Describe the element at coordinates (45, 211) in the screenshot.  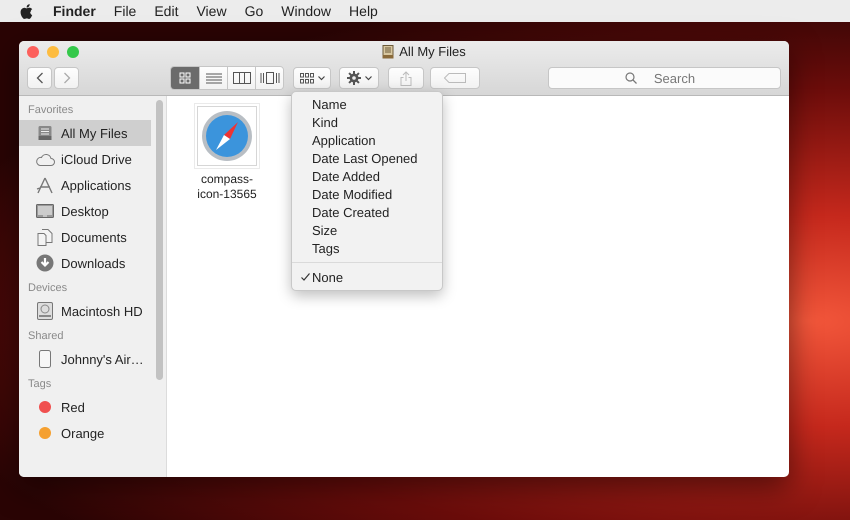
I see `desktop-icon` at that location.